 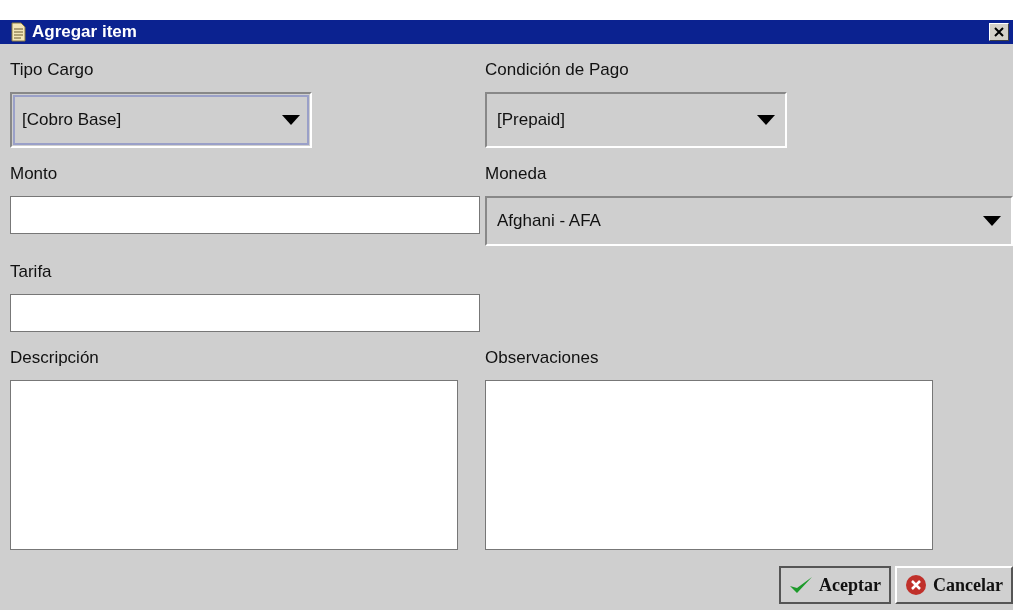 I want to click on close-button, so click(x=999, y=32).